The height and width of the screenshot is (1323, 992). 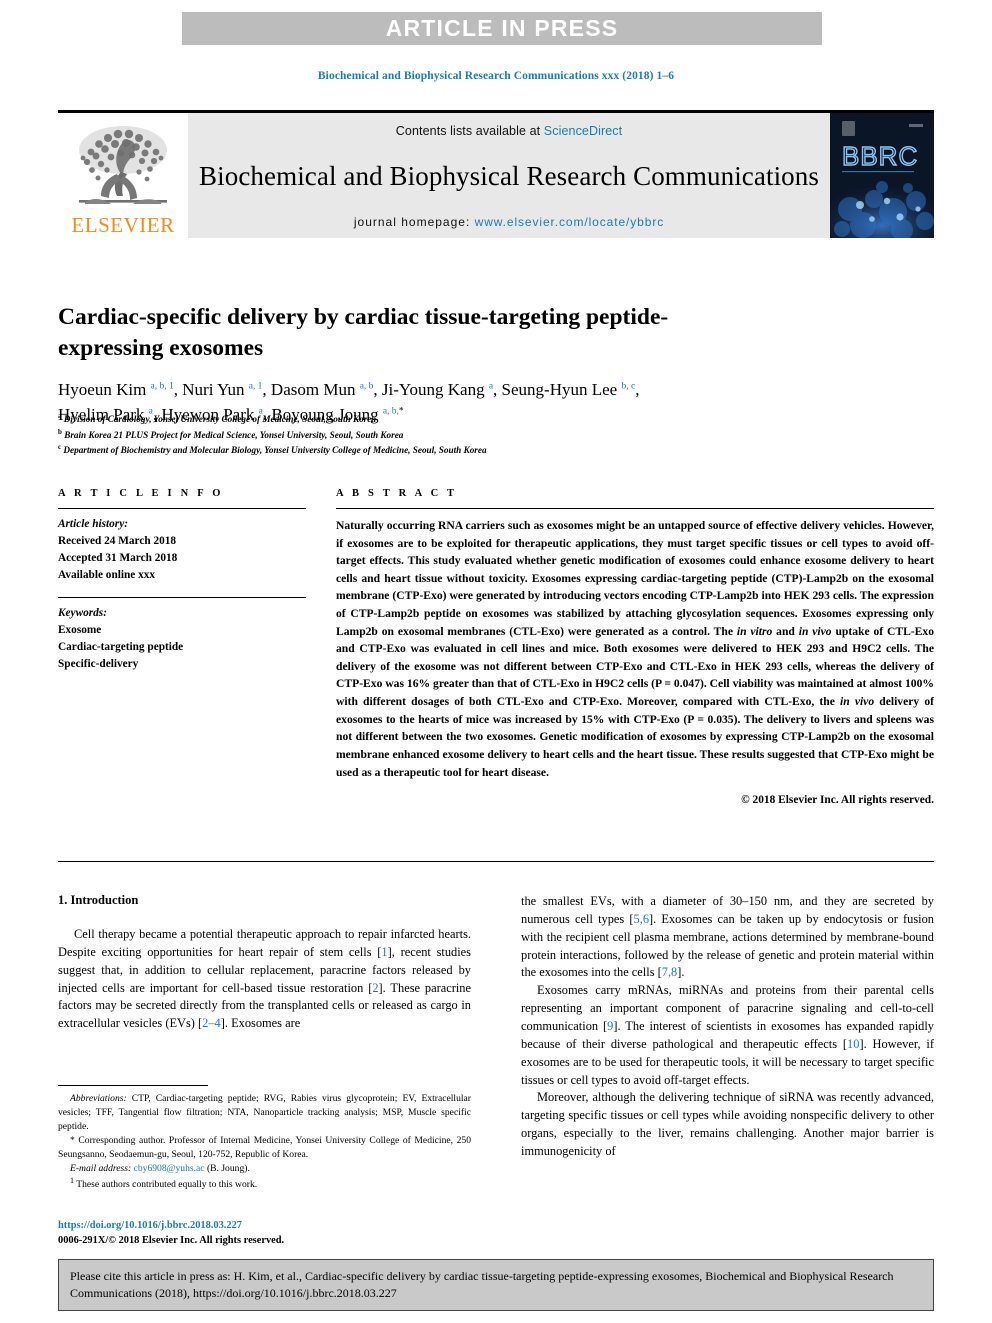 I want to click on contents-prefix: Contents lists available at, so click(x=469, y=131).